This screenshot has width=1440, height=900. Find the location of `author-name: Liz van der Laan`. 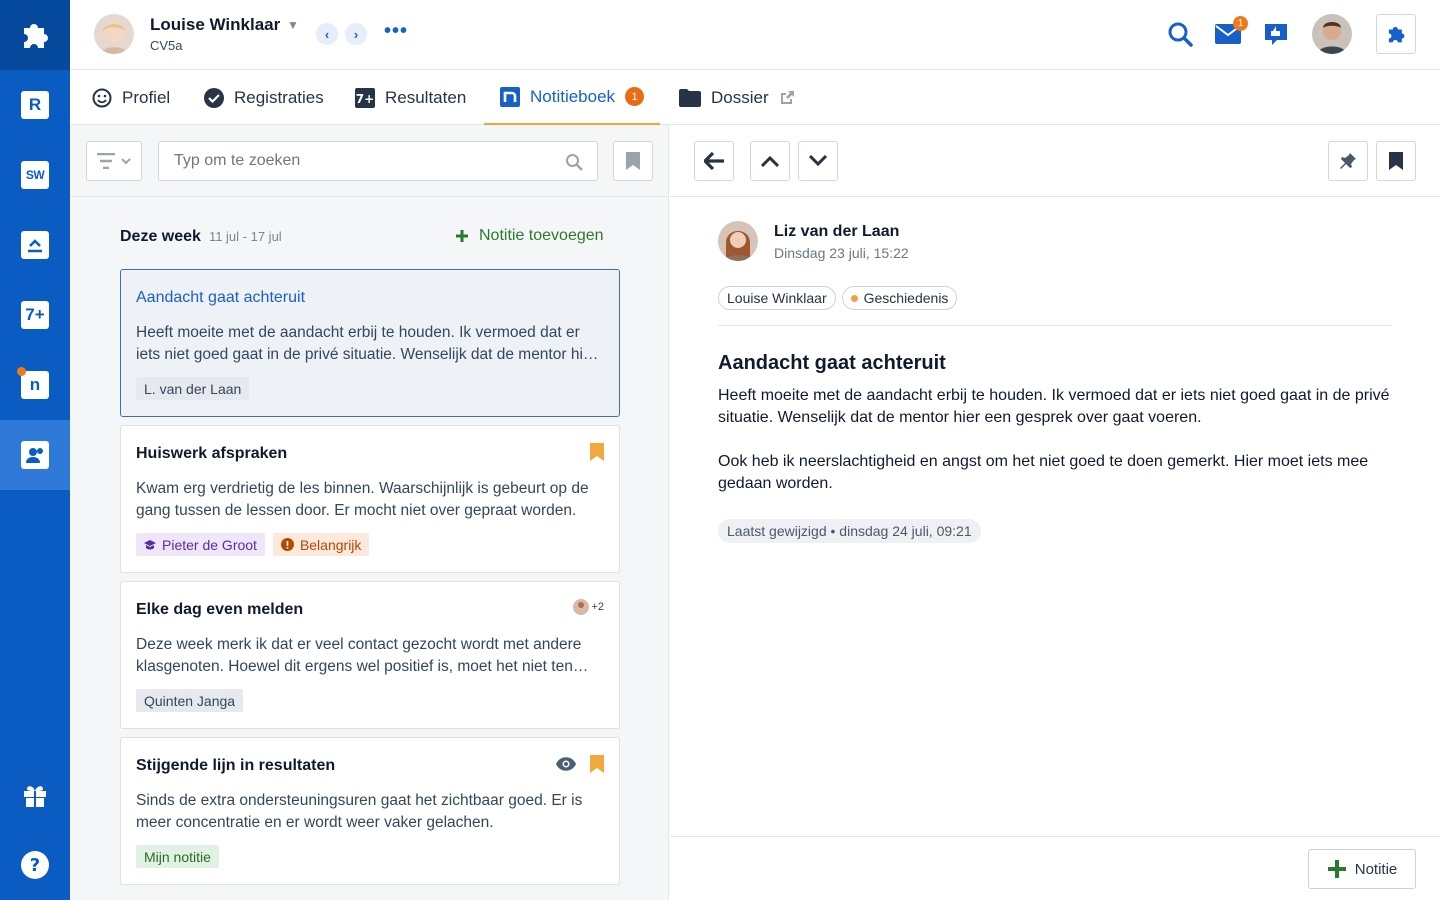

author-name: Liz van der Laan is located at coordinates (837, 231).